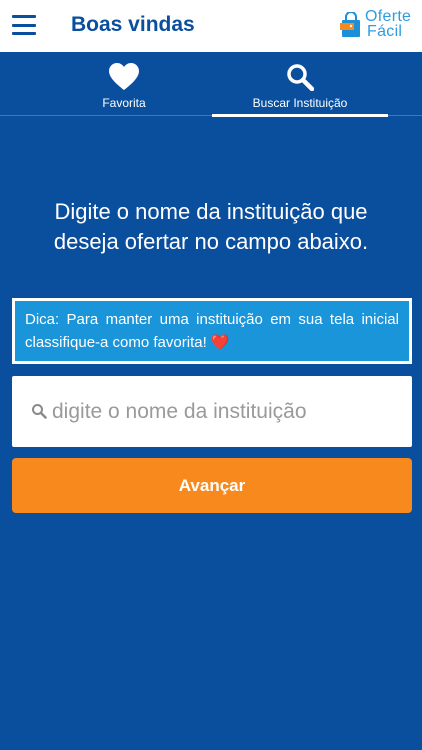  I want to click on app-logo: Oferte Fácil, so click(379, 25).